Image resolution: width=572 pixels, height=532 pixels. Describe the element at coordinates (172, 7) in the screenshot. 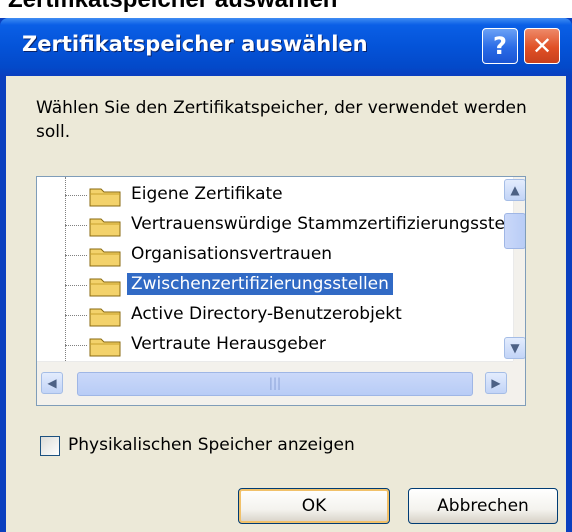

I see `background-heading: Zertifikatspeicher auswählen` at that location.